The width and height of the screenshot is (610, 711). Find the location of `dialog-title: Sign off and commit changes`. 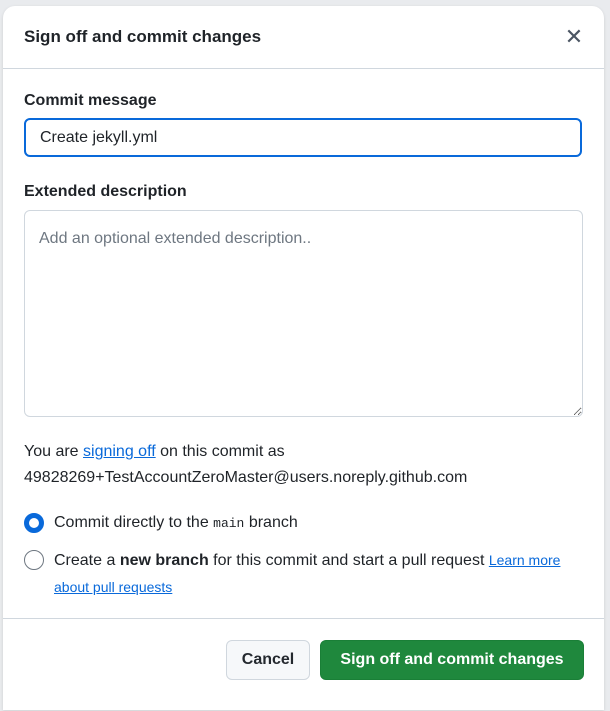

dialog-title: Sign off and commit changes is located at coordinates (143, 36).